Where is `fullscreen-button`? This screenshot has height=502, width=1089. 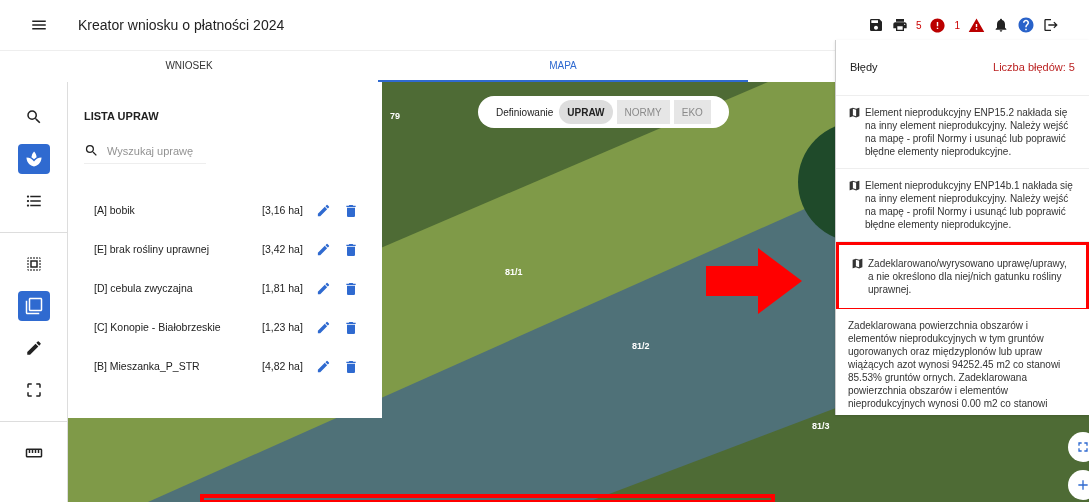 fullscreen-button is located at coordinates (1078, 447).